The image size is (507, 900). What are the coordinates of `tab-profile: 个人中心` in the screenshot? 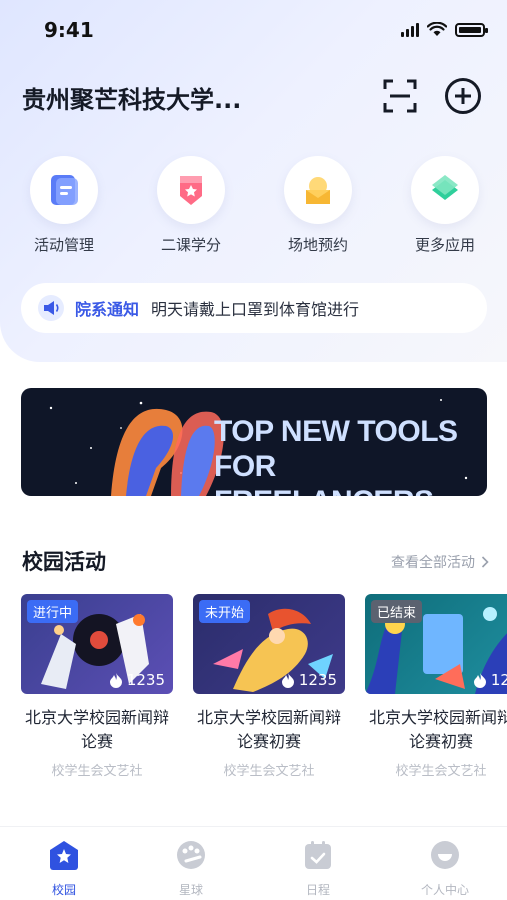 It's located at (445, 868).